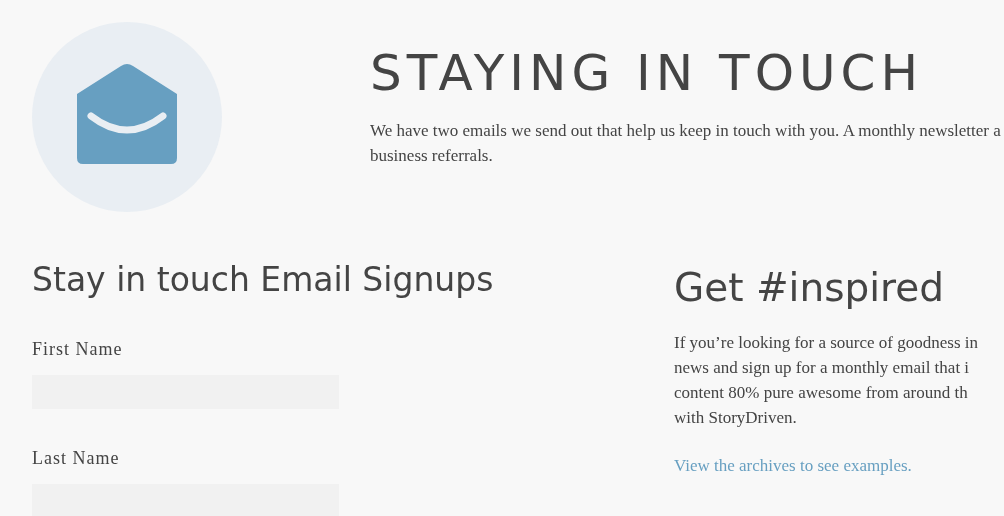 The height and width of the screenshot is (516, 1004). What do you see at coordinates (647, 73) in the screenshot?
I see `page-title: STAYING IN TOUCH` at bounding box center [647, 73].